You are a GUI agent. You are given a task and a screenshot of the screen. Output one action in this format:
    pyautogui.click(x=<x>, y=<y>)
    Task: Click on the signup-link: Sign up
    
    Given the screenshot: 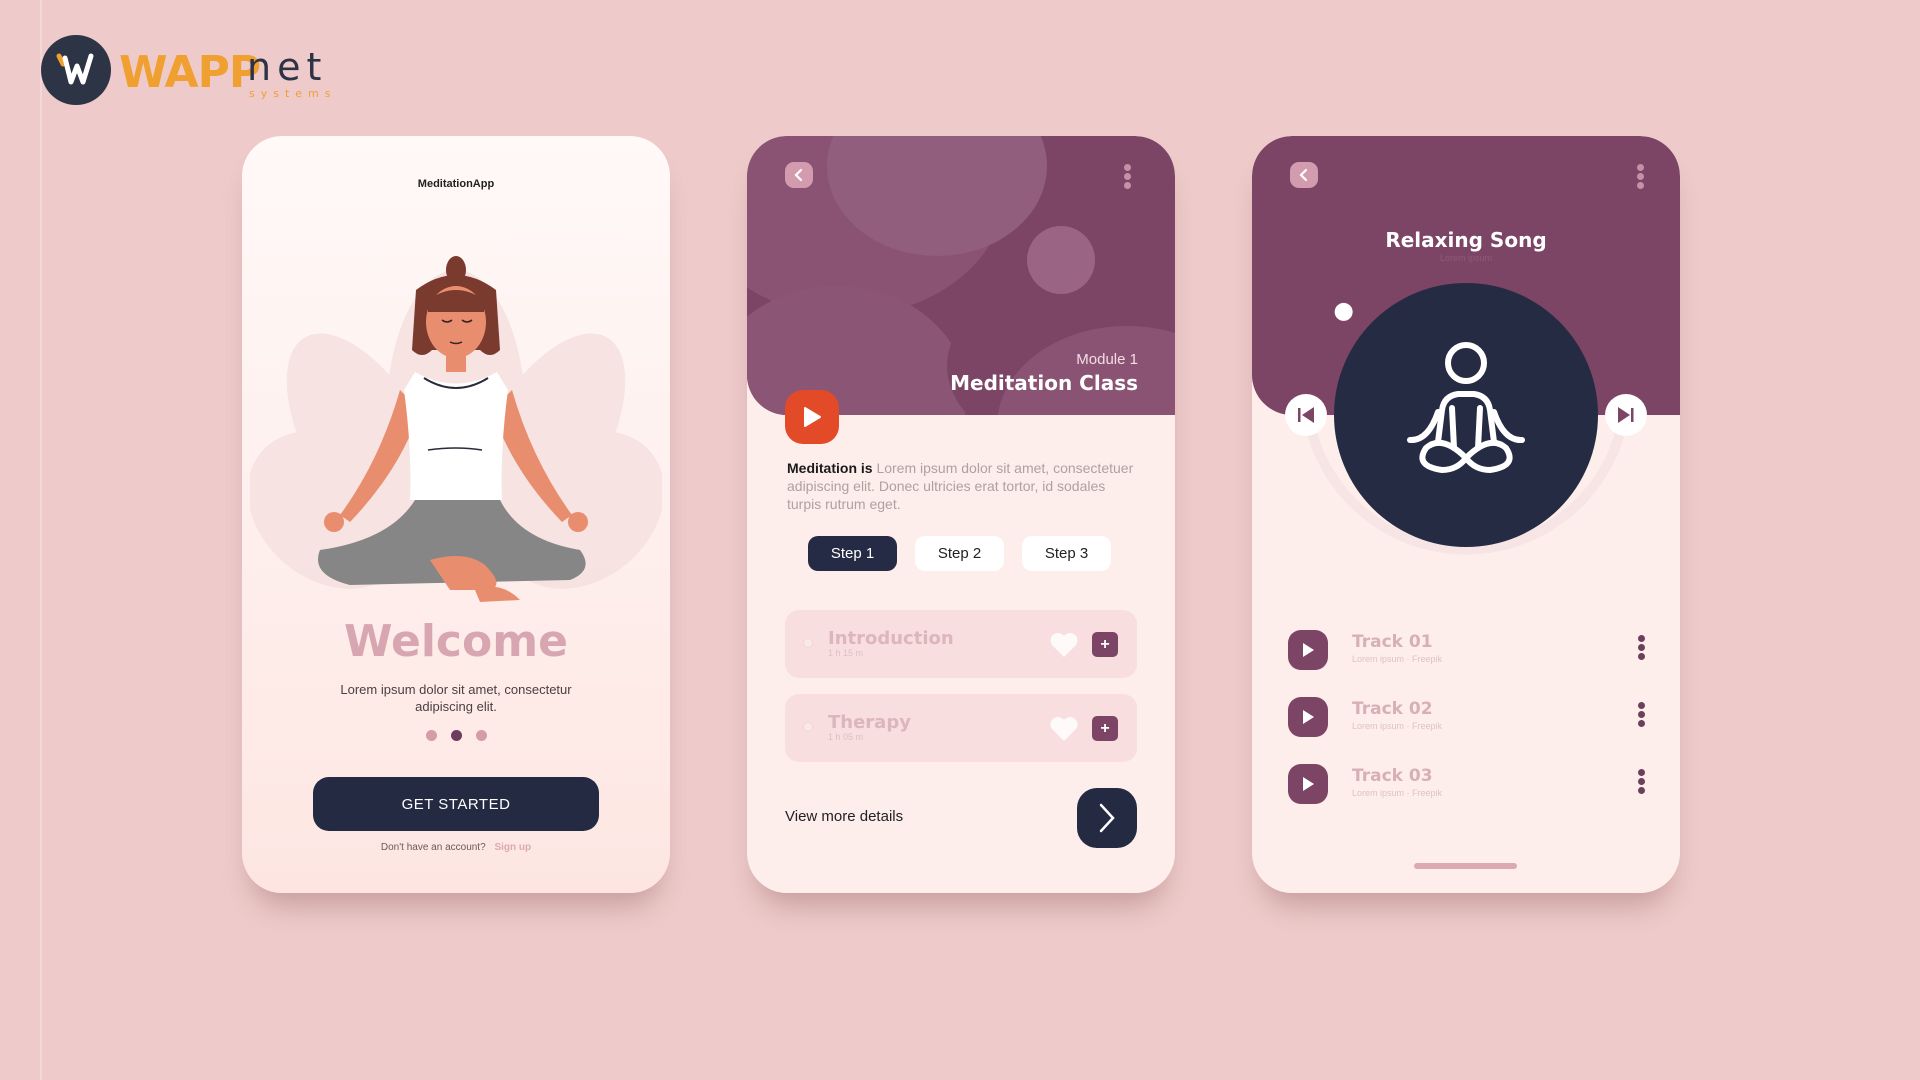 What is the action you would take?
    pyautogui.click(x=512, y=847)
    